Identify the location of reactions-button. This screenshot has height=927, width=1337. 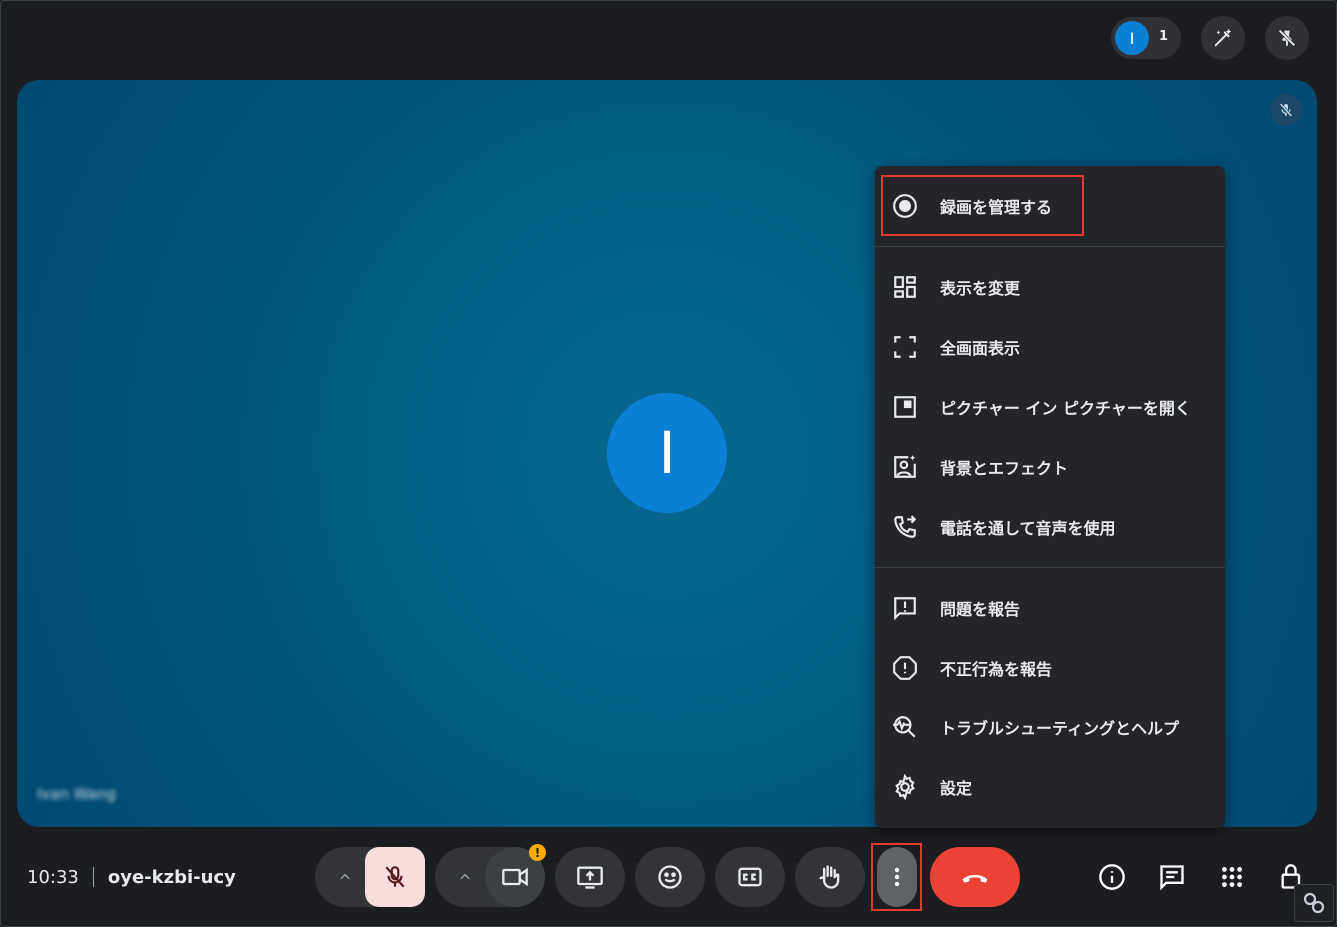
(670, 877).